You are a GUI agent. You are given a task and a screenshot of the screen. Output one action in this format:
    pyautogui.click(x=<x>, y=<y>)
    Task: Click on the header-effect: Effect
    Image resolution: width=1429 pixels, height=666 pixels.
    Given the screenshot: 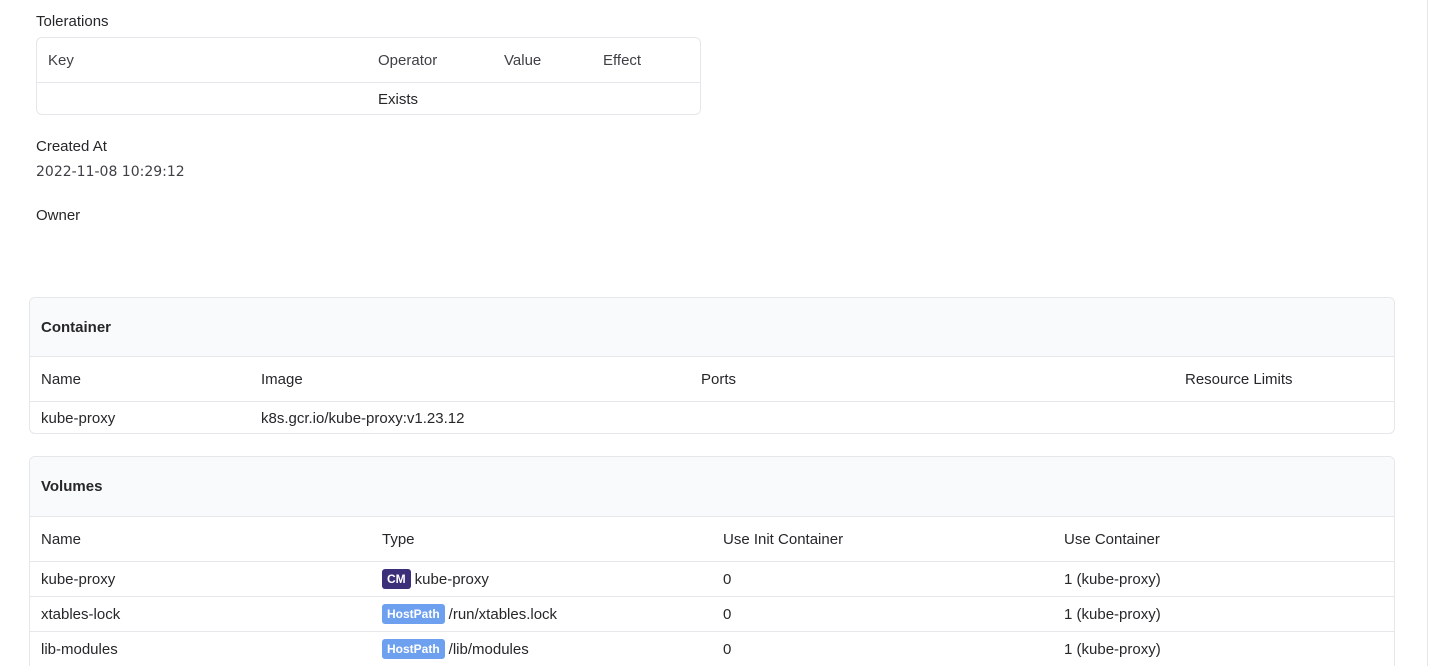 What is the action you would take?
    pyautogui.click(x=622, y=60)
    